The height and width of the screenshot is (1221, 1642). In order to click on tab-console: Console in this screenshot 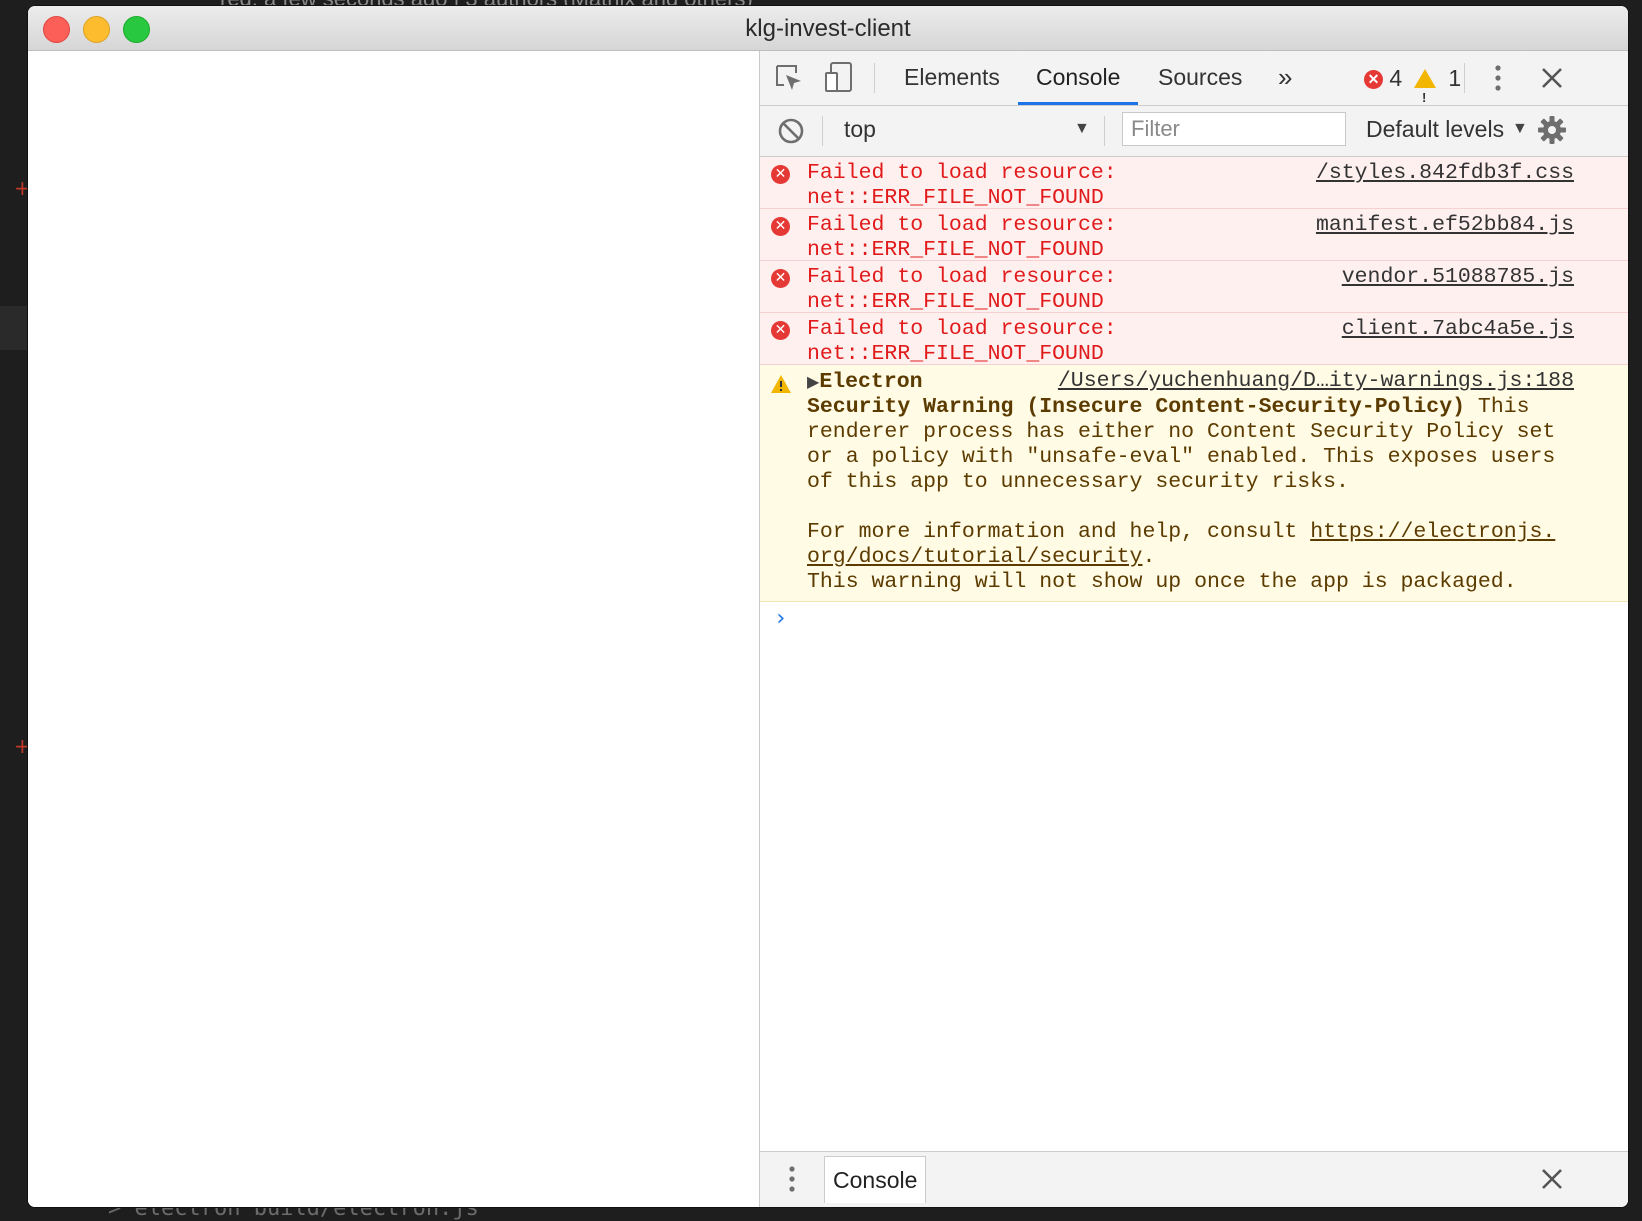, I will do `click(1078, 78)`.